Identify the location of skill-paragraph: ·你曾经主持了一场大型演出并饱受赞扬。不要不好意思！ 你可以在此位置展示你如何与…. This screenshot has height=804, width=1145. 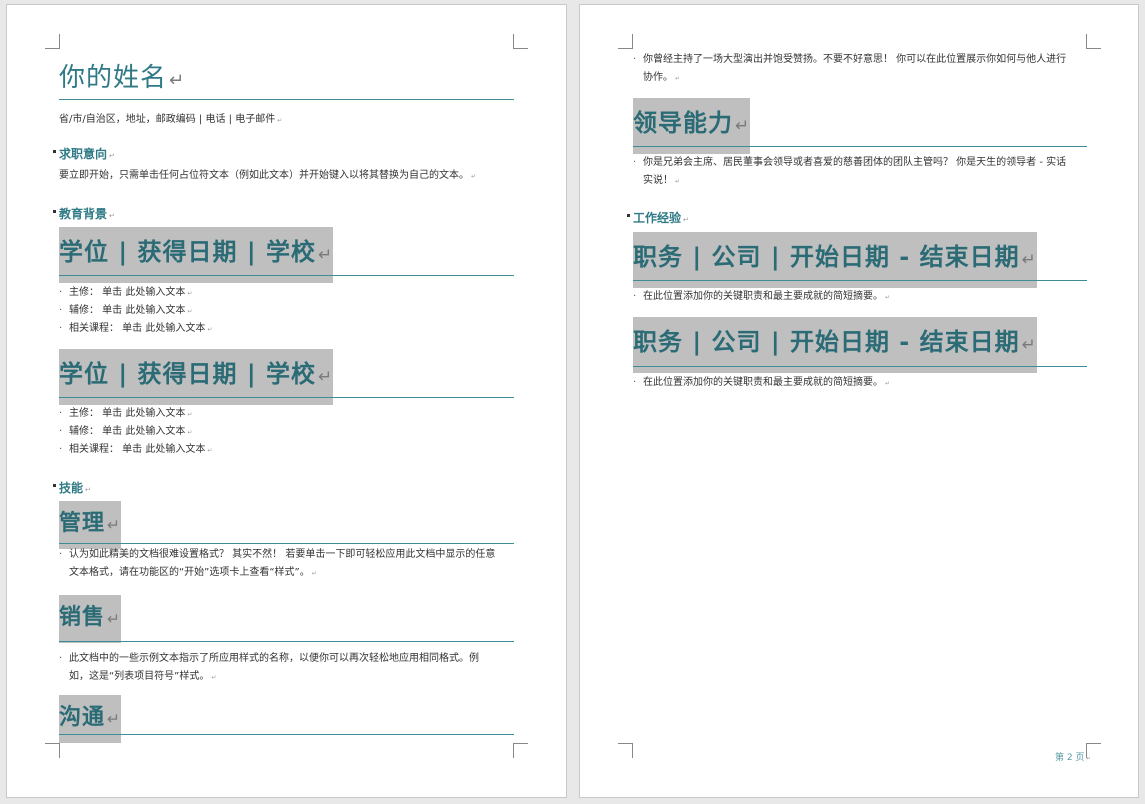
(854, 60).